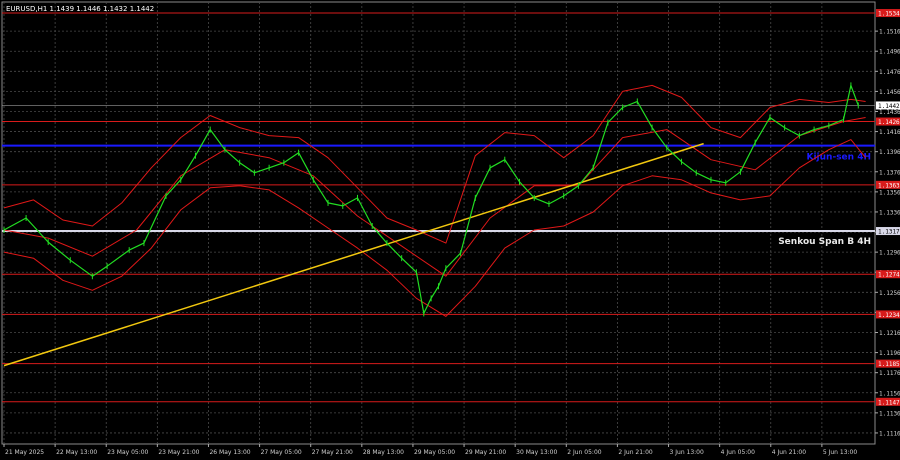 This screenshot has width=900, height=460. Describe the element at coordinates (889, 293) in the screenshot. I see `y-tick-label: 1.1256` at that location.